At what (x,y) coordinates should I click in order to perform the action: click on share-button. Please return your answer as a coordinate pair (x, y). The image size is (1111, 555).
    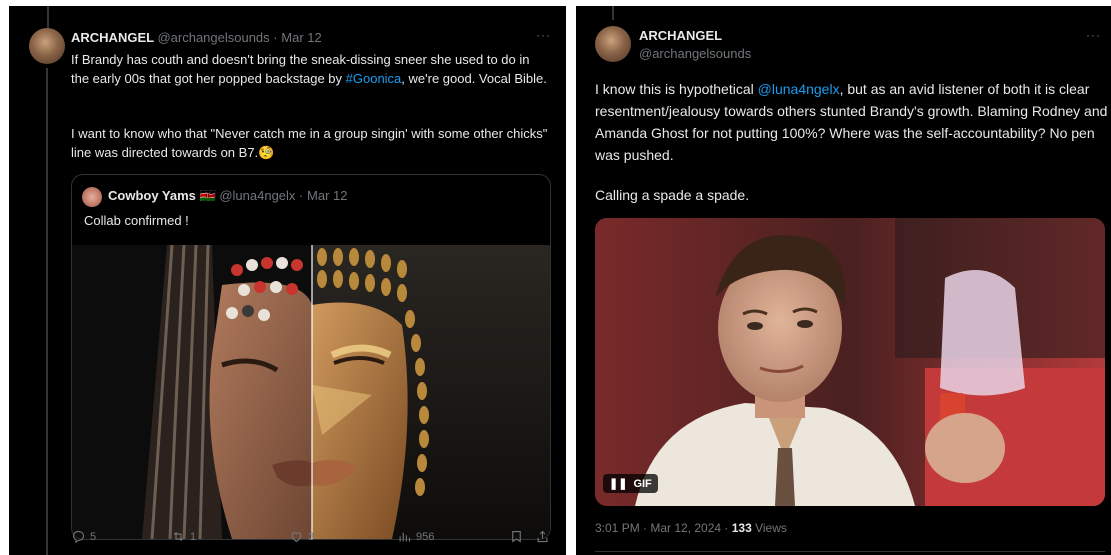
    Looking at the image, I should click on (542, 536).